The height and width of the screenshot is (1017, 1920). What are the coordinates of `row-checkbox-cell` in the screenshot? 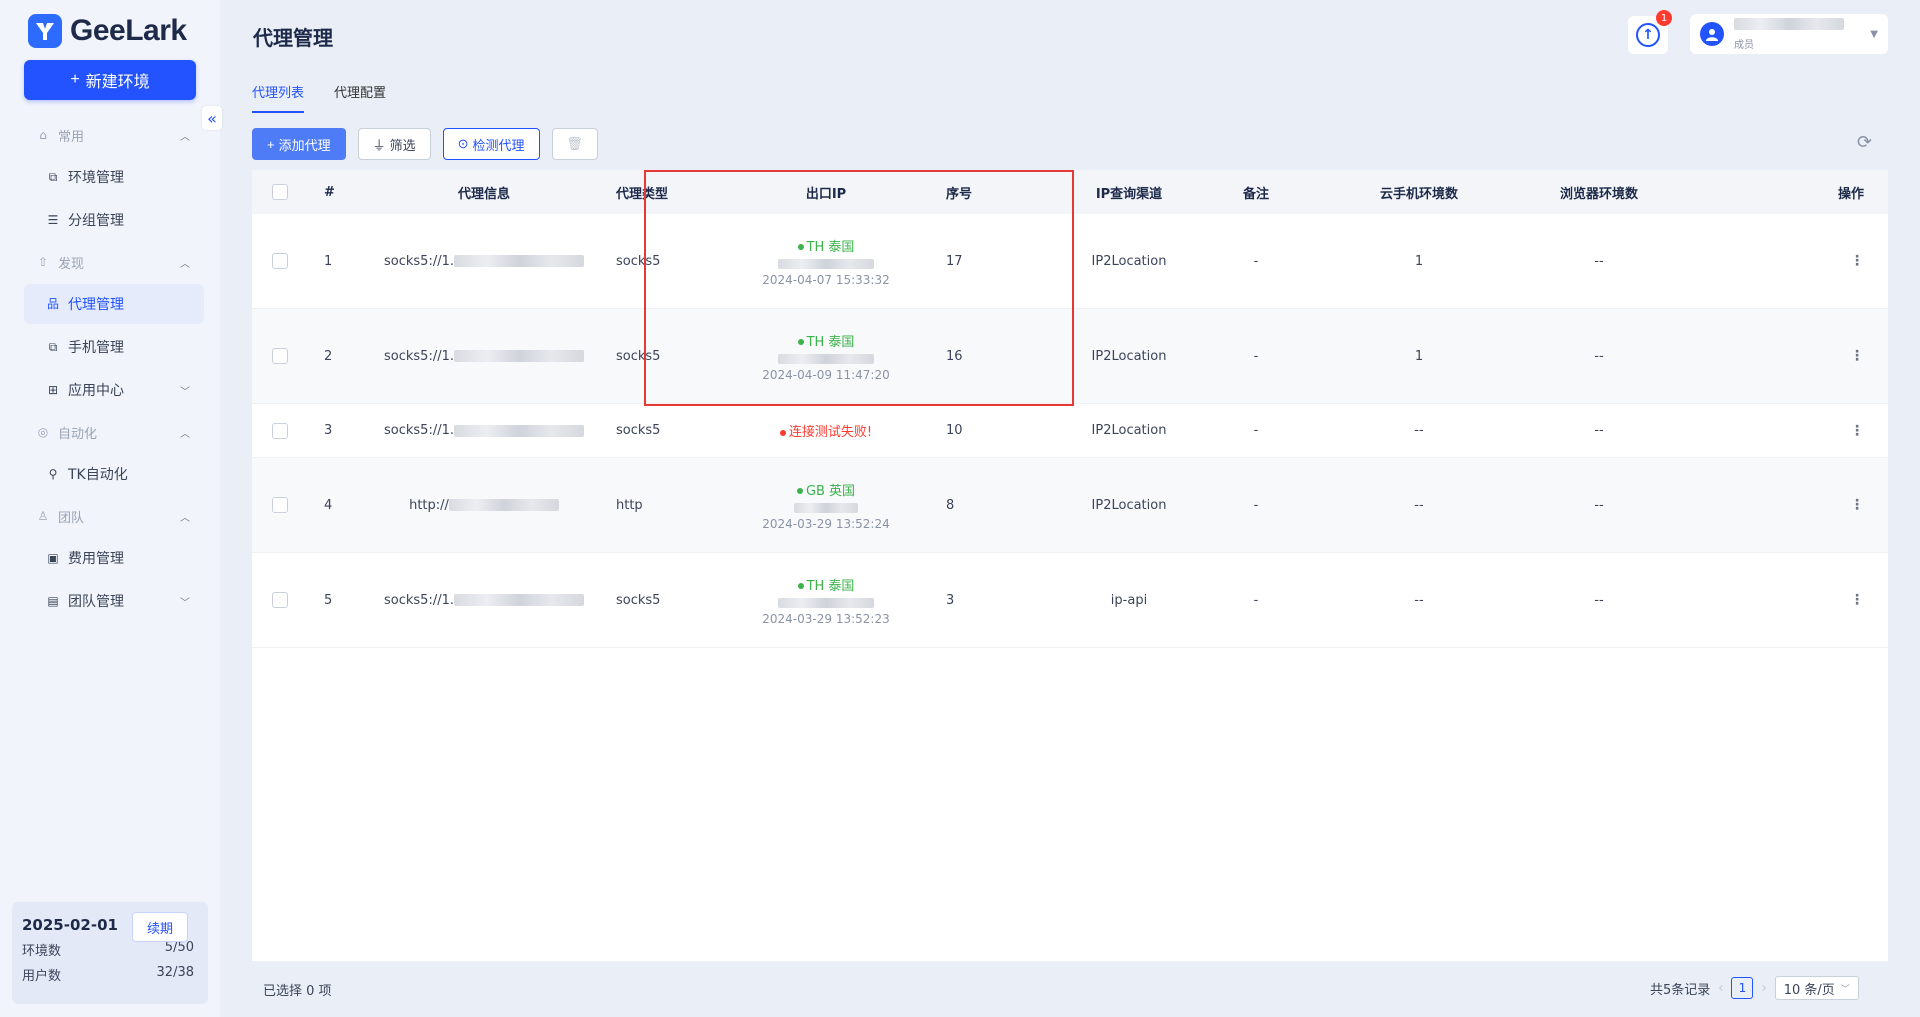 It's located at (280, 356).